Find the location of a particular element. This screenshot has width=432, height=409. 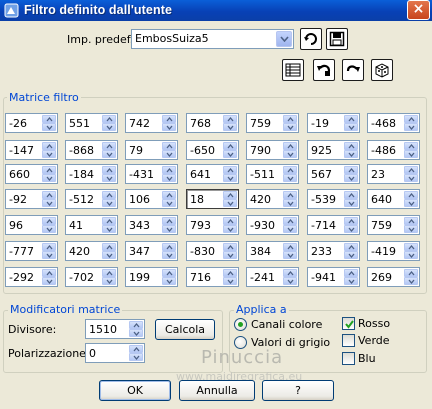

matrix-cell: 641 is located at coordinates (212, 174).